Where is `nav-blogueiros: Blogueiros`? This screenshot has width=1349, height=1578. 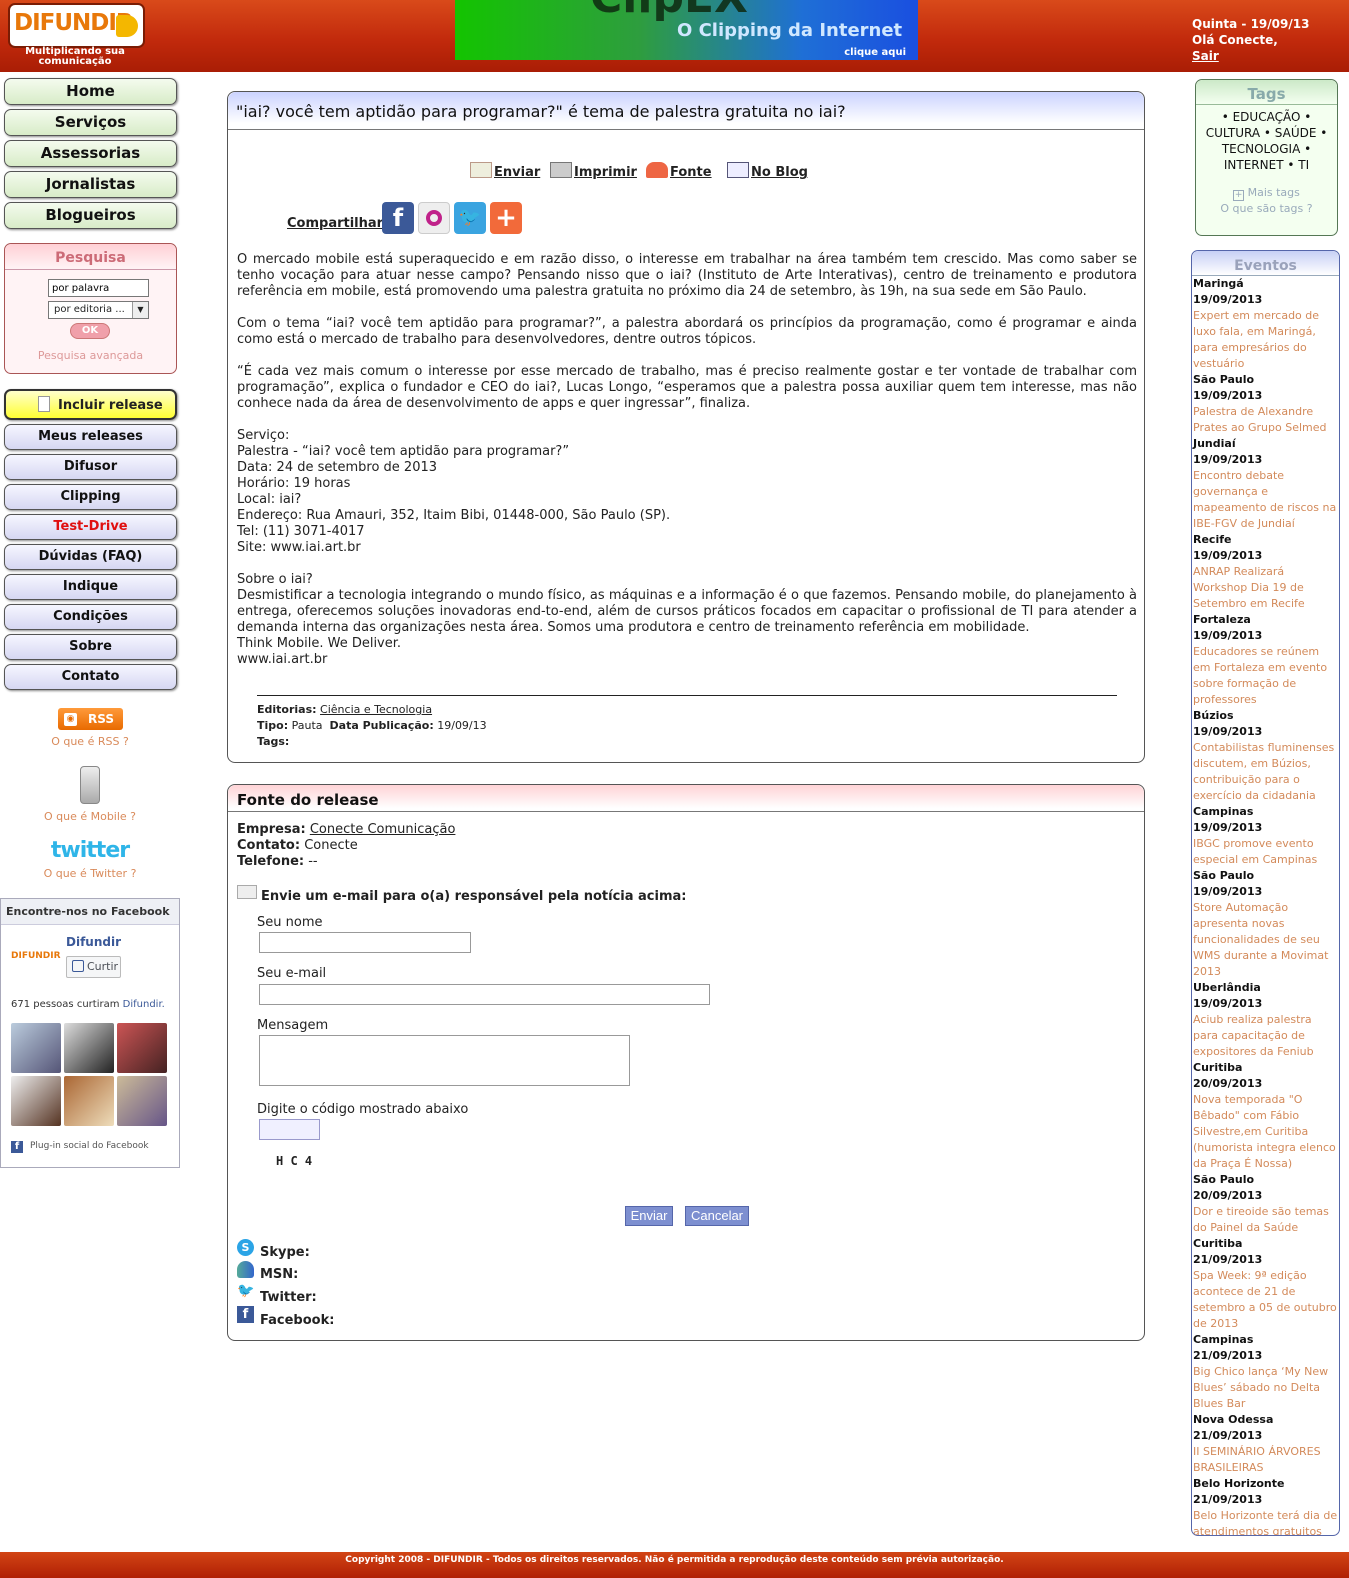 nav-blogueiros: Blogueiros is located at coordinates (90, 215).